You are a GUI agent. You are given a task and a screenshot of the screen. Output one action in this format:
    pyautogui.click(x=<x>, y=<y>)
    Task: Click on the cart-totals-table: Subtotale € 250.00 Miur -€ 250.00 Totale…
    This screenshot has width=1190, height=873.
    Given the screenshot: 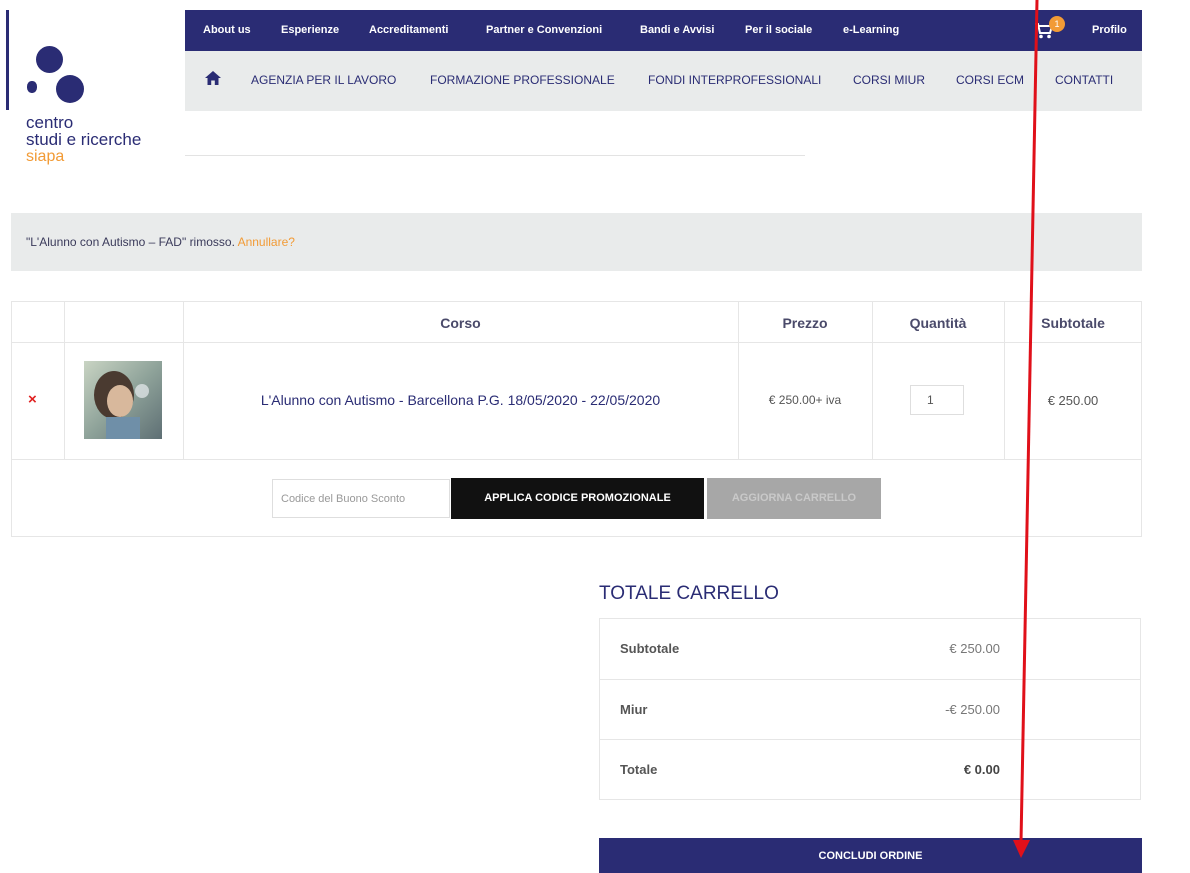 What is the action you would take?
    pyautogui.click(x=870, y=709)
    